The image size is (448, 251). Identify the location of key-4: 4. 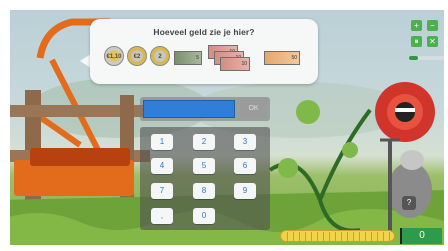
(162, 166).